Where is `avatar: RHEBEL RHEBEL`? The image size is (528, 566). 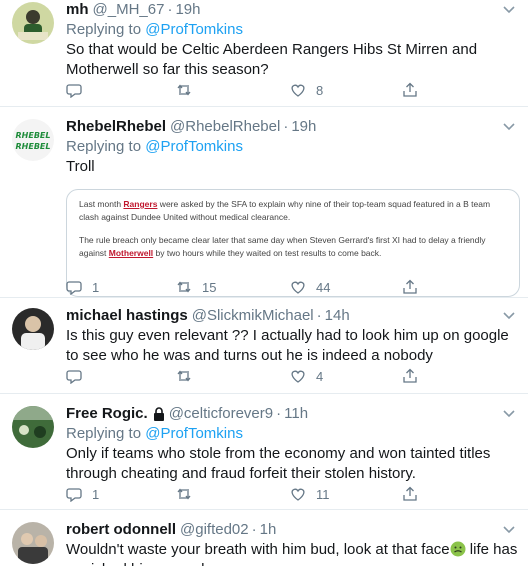
avatar: RHEBEL RHEBEL is located at coordinates (33, 140).